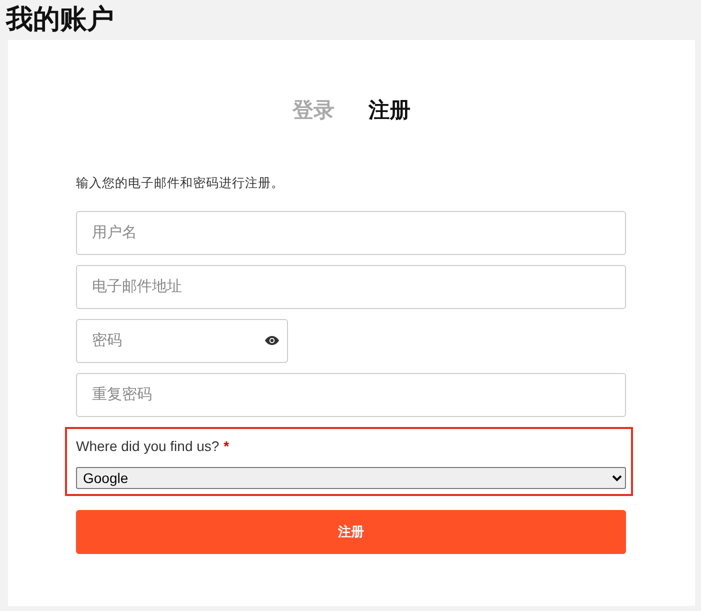 The width and height of the screenshot is (701, 611). What do you see at coordinates (272, 340) in the screenshot?
I see `eye-icon` at bounding box center [272, 340].